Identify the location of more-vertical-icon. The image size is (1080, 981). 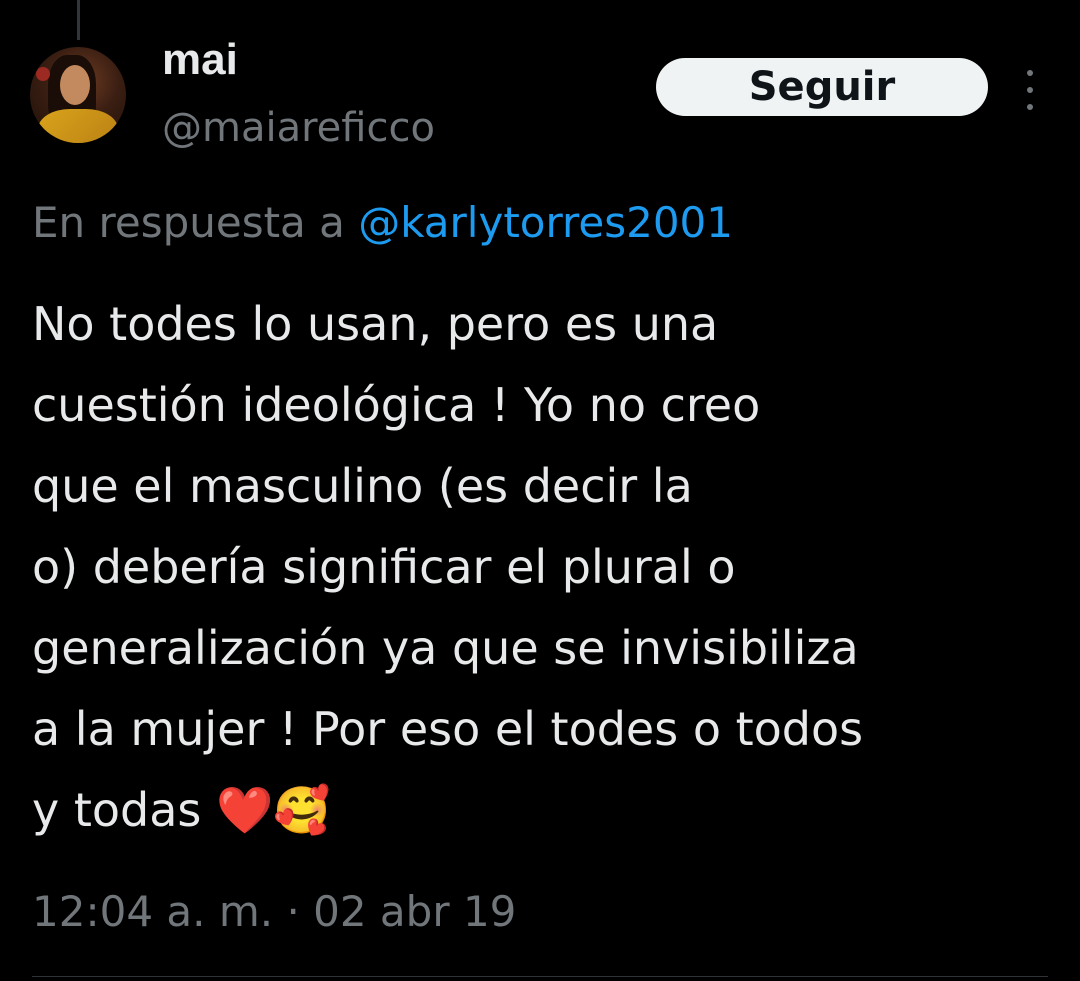
(1030, 90).